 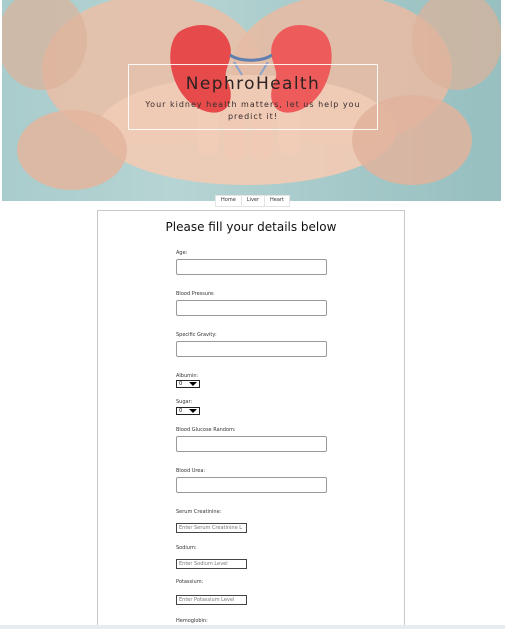 What do you see at coordinates (188, 384) in the screenshot?
I see `albumin-select: 0` at bounding box center [188, 384].